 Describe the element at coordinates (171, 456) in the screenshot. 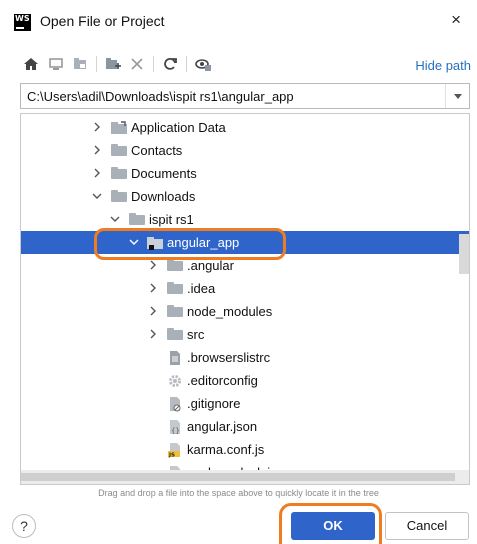

I see `svg-text: JS` at that location.